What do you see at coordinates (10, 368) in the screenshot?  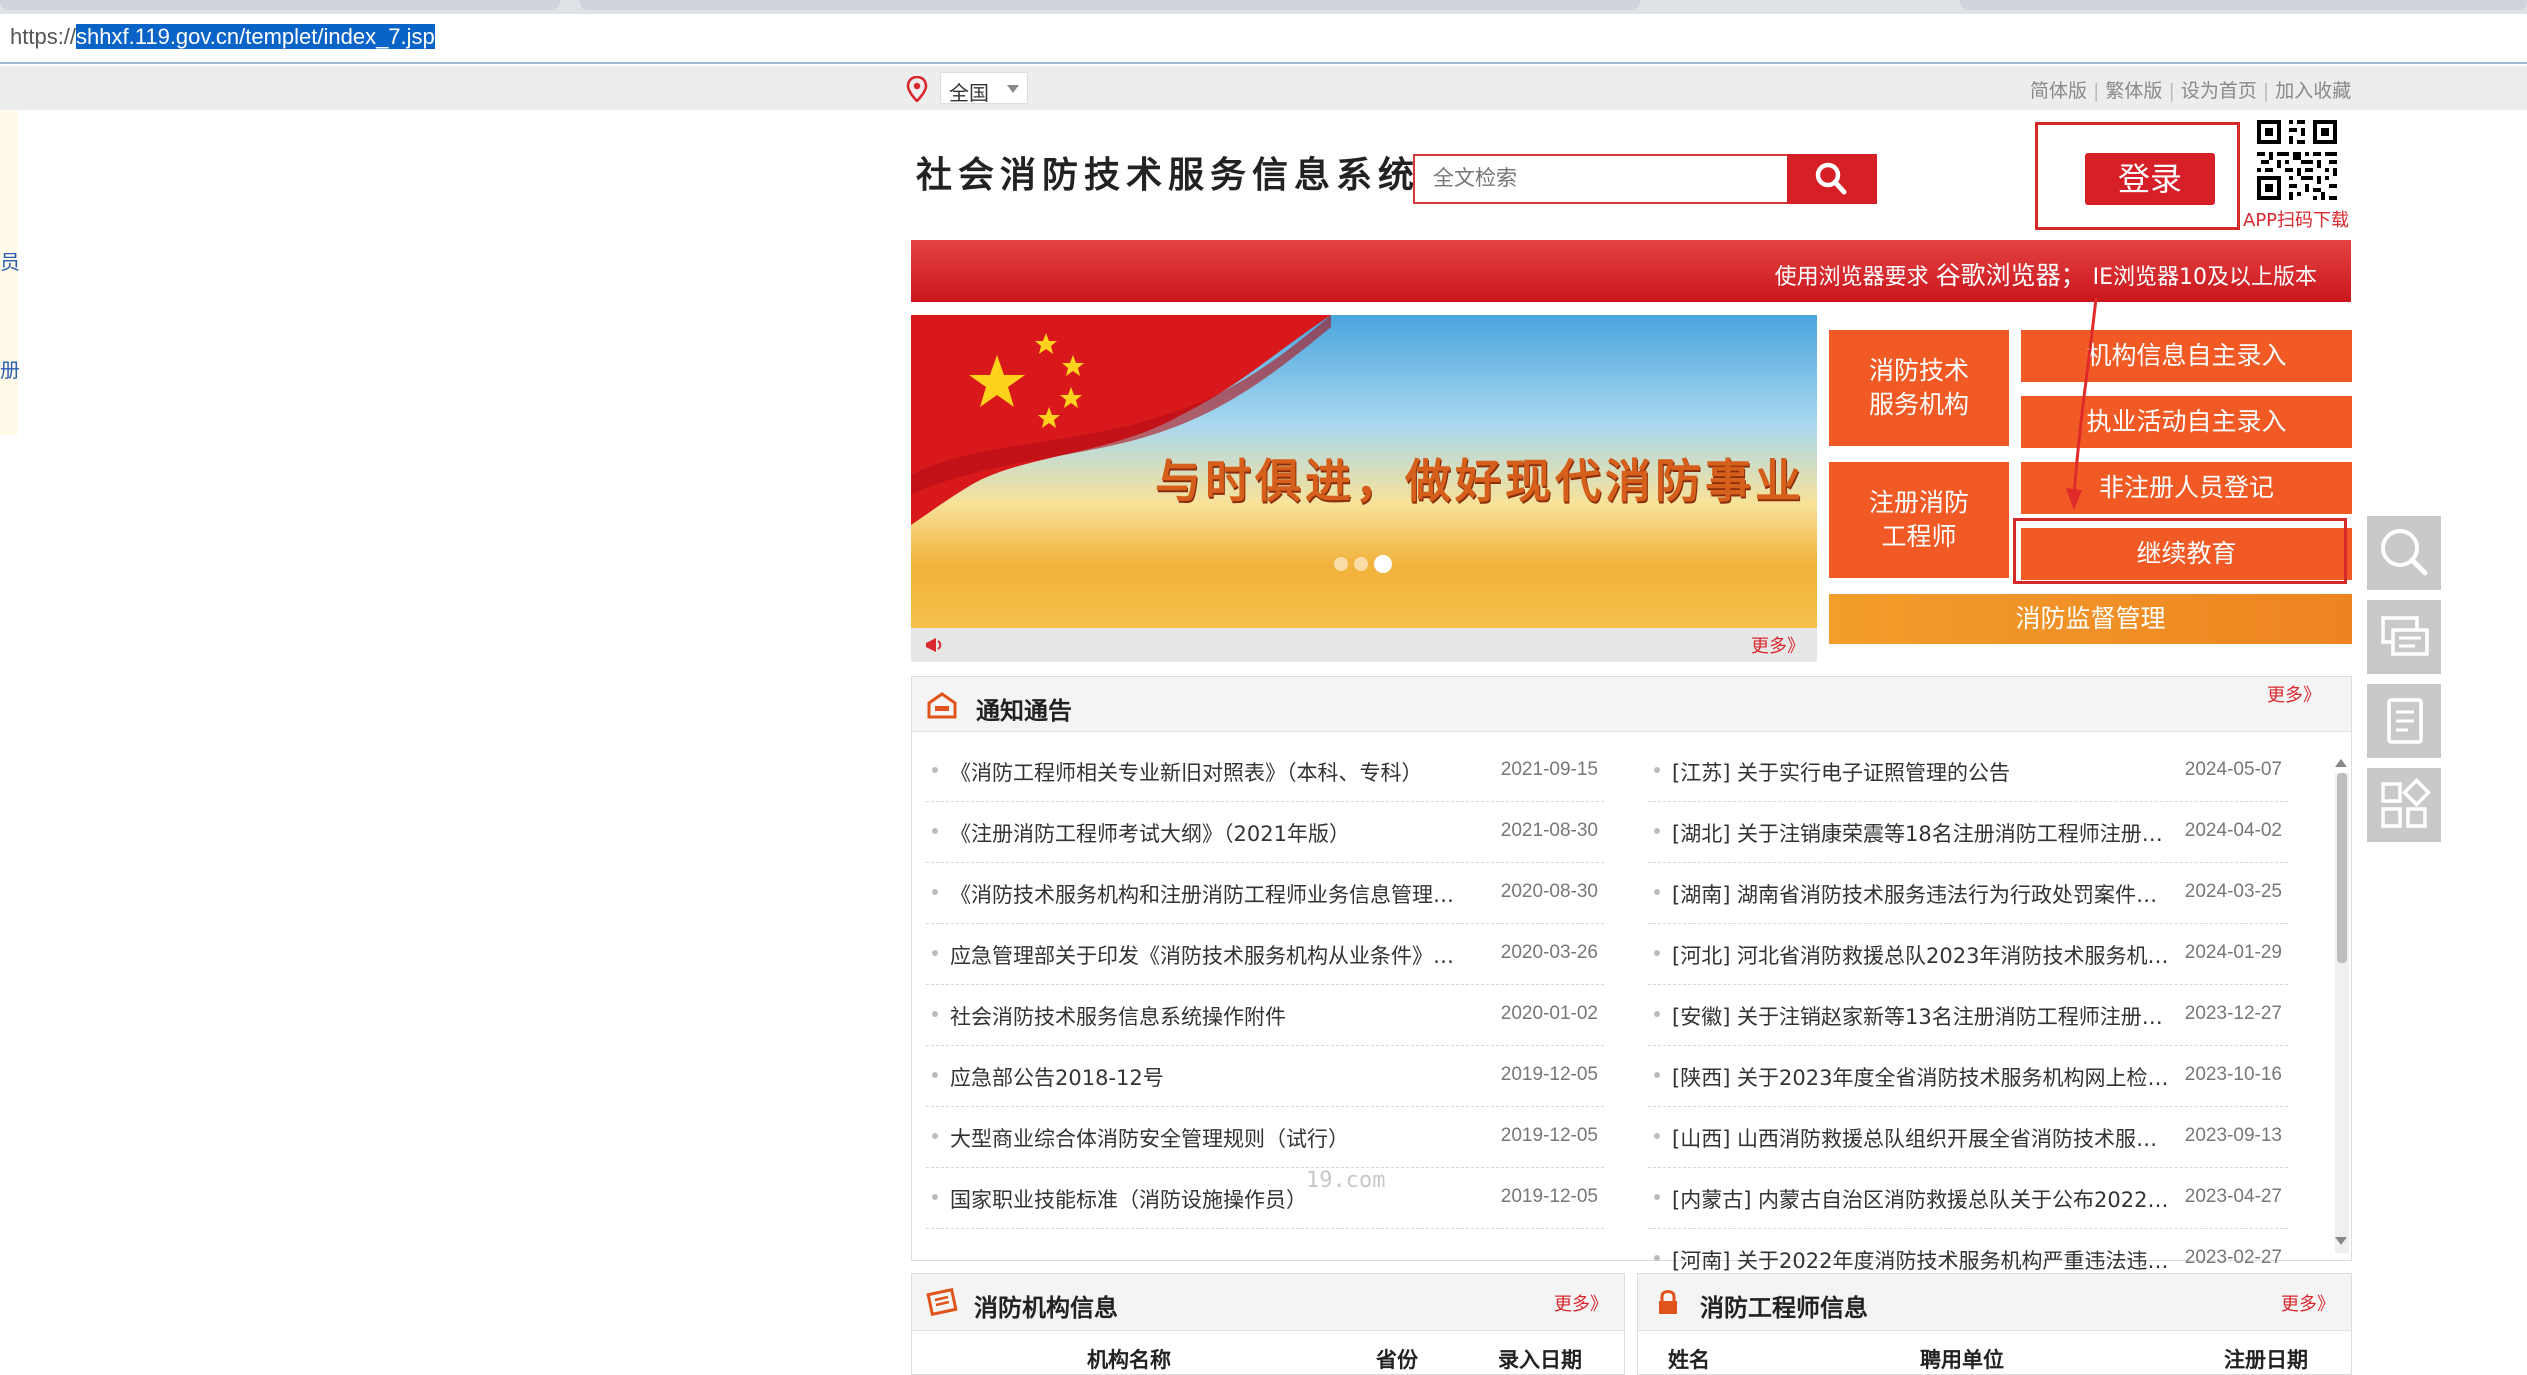 I see `left-sidebar-item: 册` at bounding box center [10, 368].